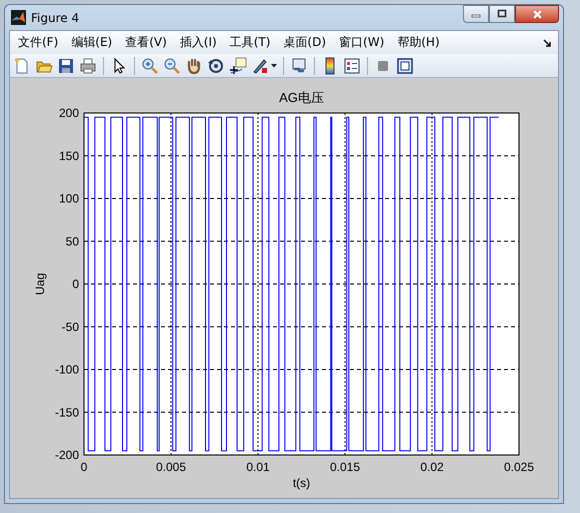 The height and width of the screenshot is (513, 580). I want to click on hand-icon, so click(194, 65).